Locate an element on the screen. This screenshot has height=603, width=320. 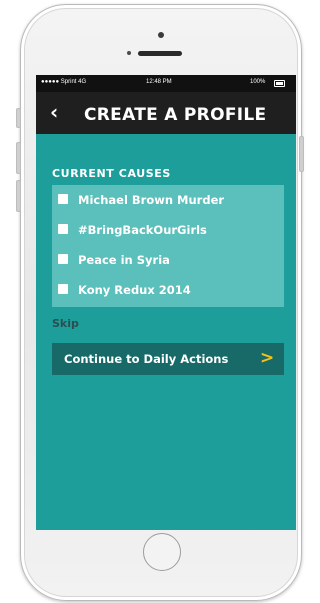
cause-item-kony-redux: Kony Redux 2014 is located at coordinates (168, 290).